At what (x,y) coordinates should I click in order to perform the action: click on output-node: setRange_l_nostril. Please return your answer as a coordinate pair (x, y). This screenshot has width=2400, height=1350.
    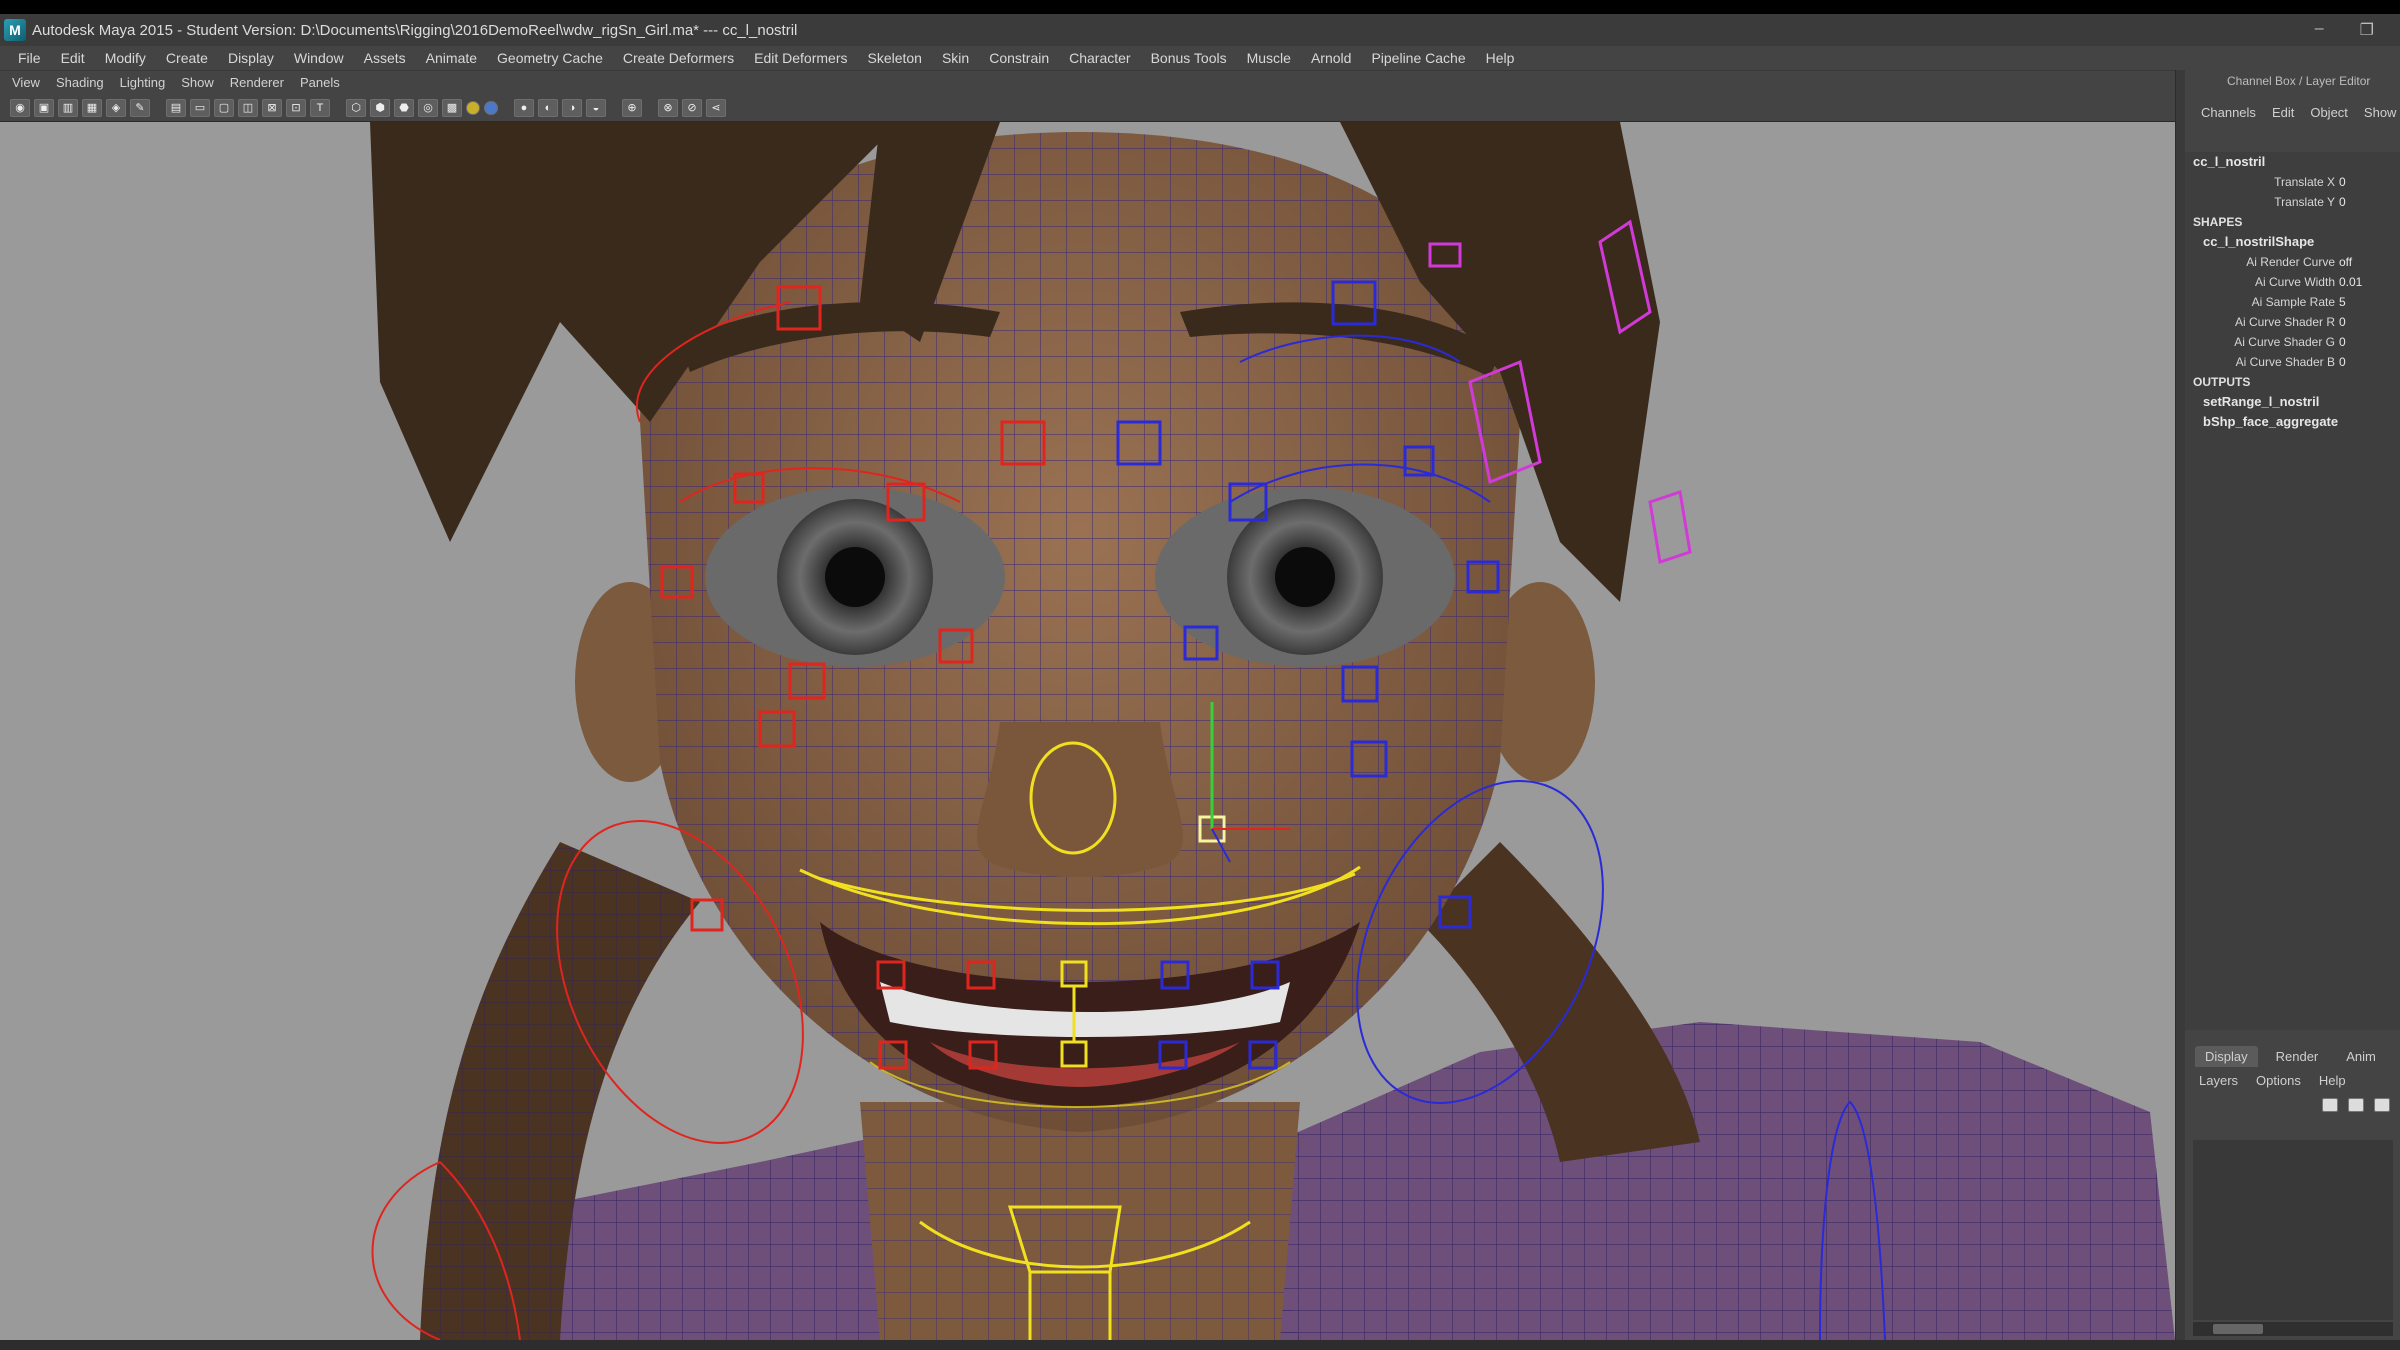
    Looking at the image, I should click on (2292, 402).